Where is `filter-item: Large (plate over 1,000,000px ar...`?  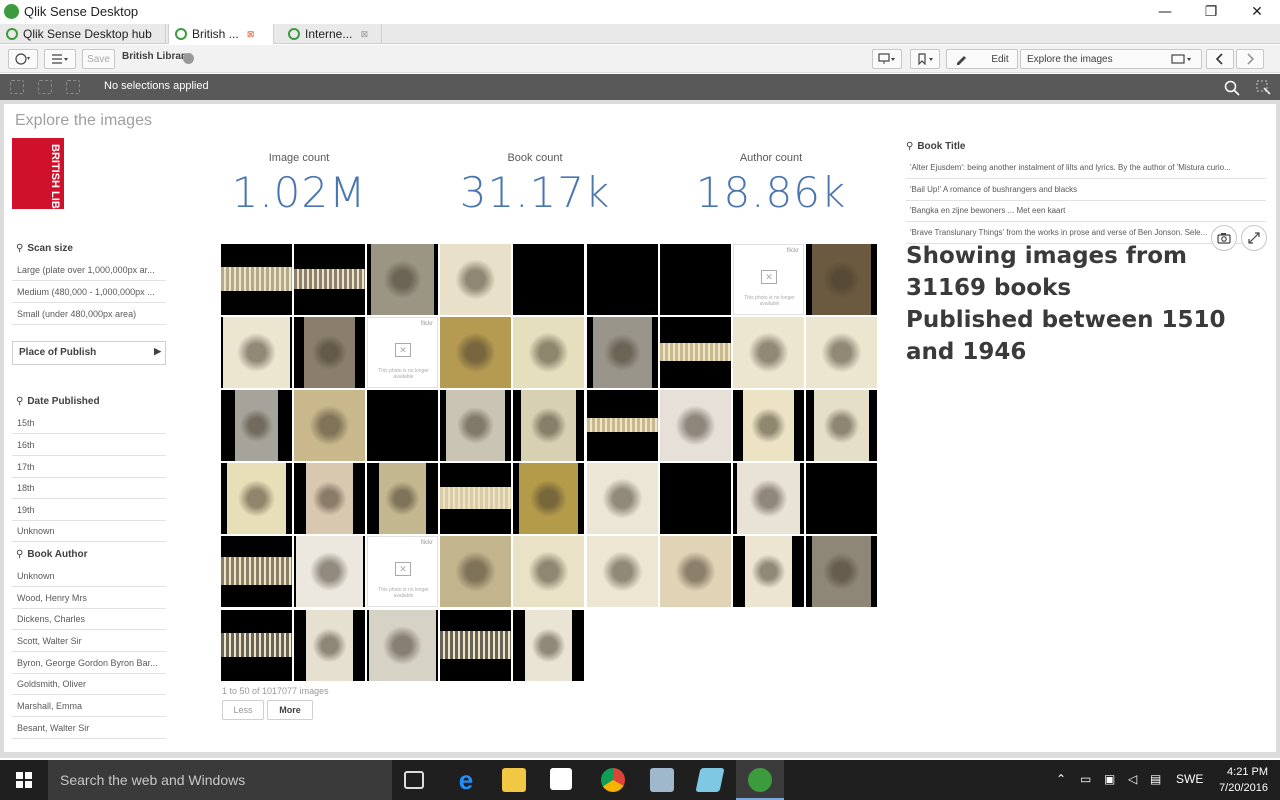
filter-item: Large (plate over 1,000,000px ar... is located at coordinates (89, 270).